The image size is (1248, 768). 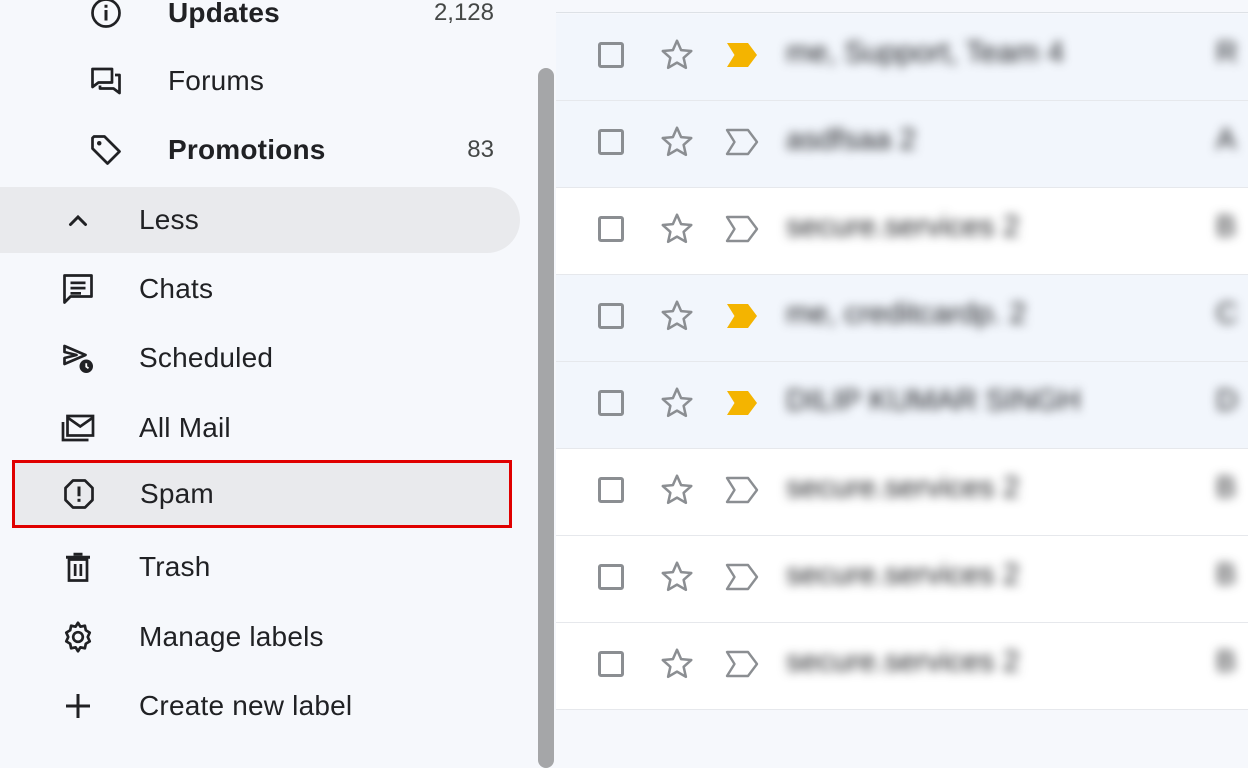 What do you see at coordinates (260, 289) in the screenshot?
I see `sidebar-item-chats: Chats` at bounding box center [260, 289].